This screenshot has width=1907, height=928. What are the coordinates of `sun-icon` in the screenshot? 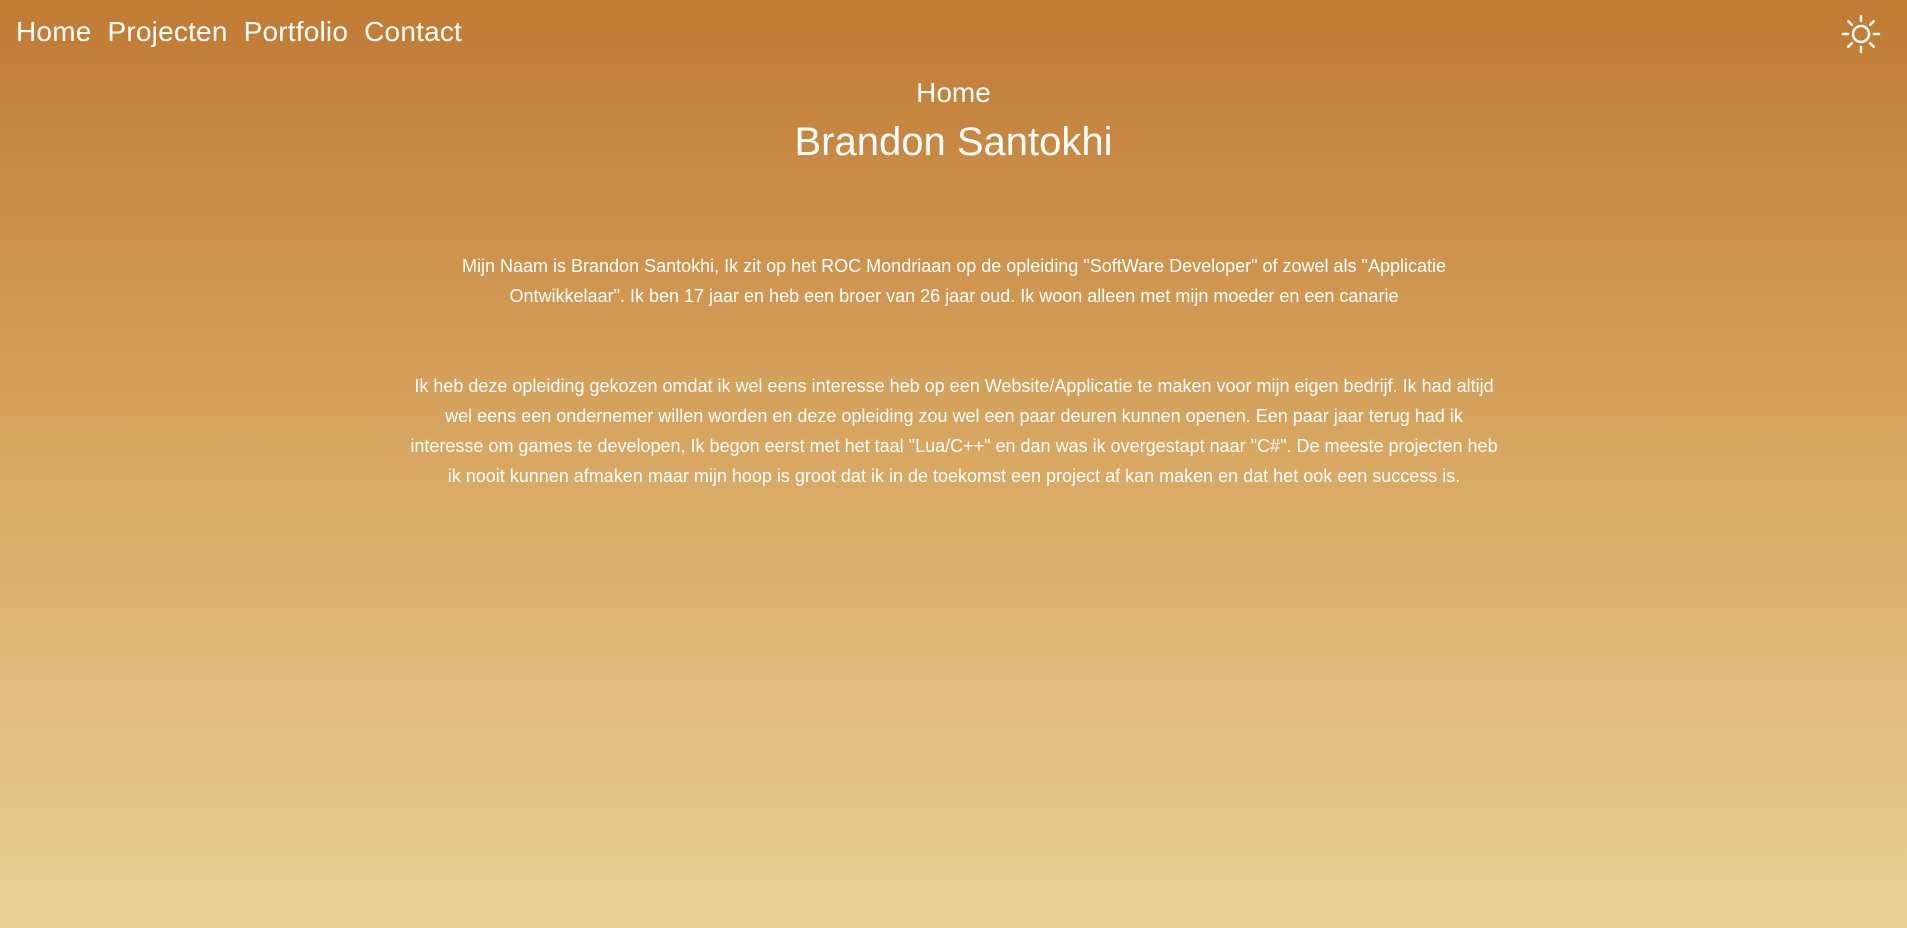 It's located at (1861, 34).